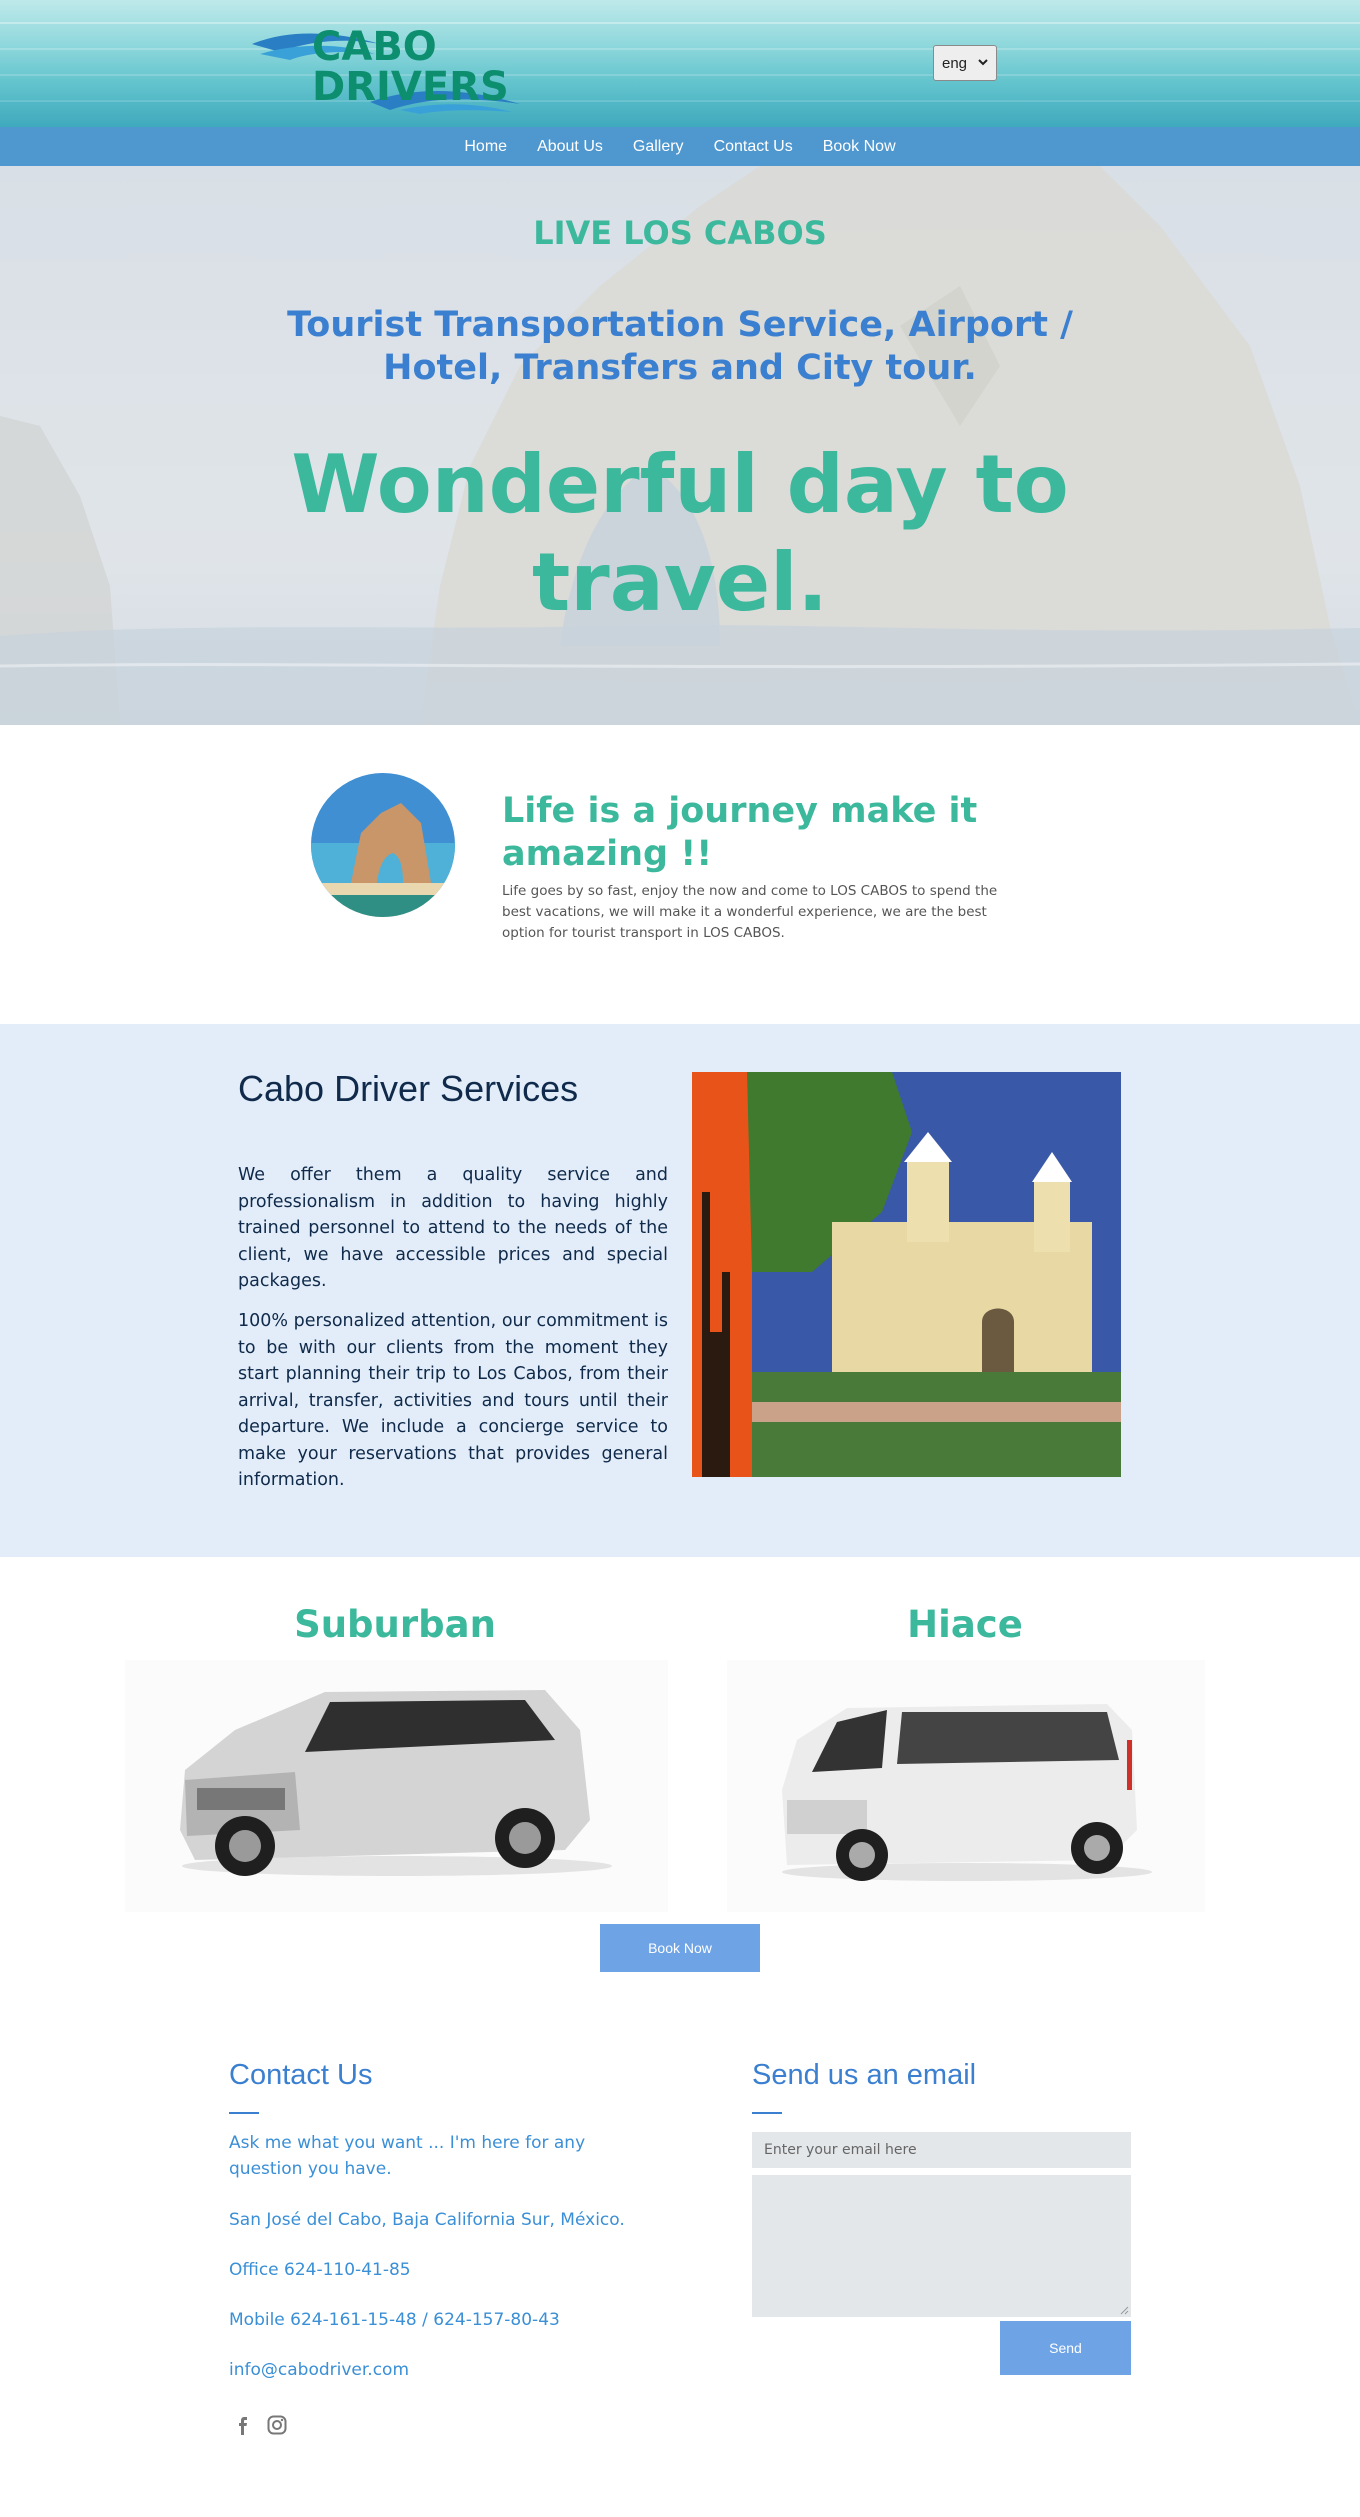 The width and height of the screenshot is (1360, 2517). I want to click on chevron-down-icon, so click(983, 62).